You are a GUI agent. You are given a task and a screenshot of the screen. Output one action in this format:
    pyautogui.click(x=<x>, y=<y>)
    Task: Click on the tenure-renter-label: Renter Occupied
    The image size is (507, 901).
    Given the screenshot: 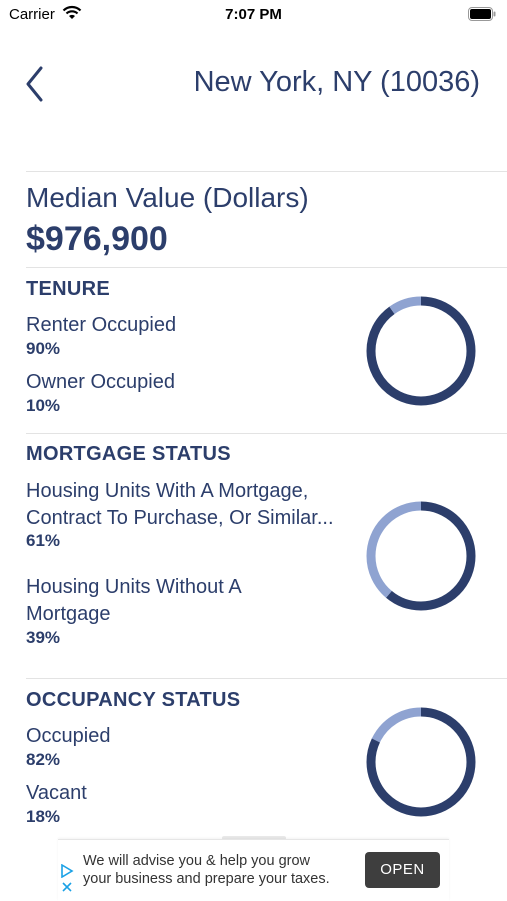 What is the action you would take?
    pyautogui.click(x=101, y=325)
    